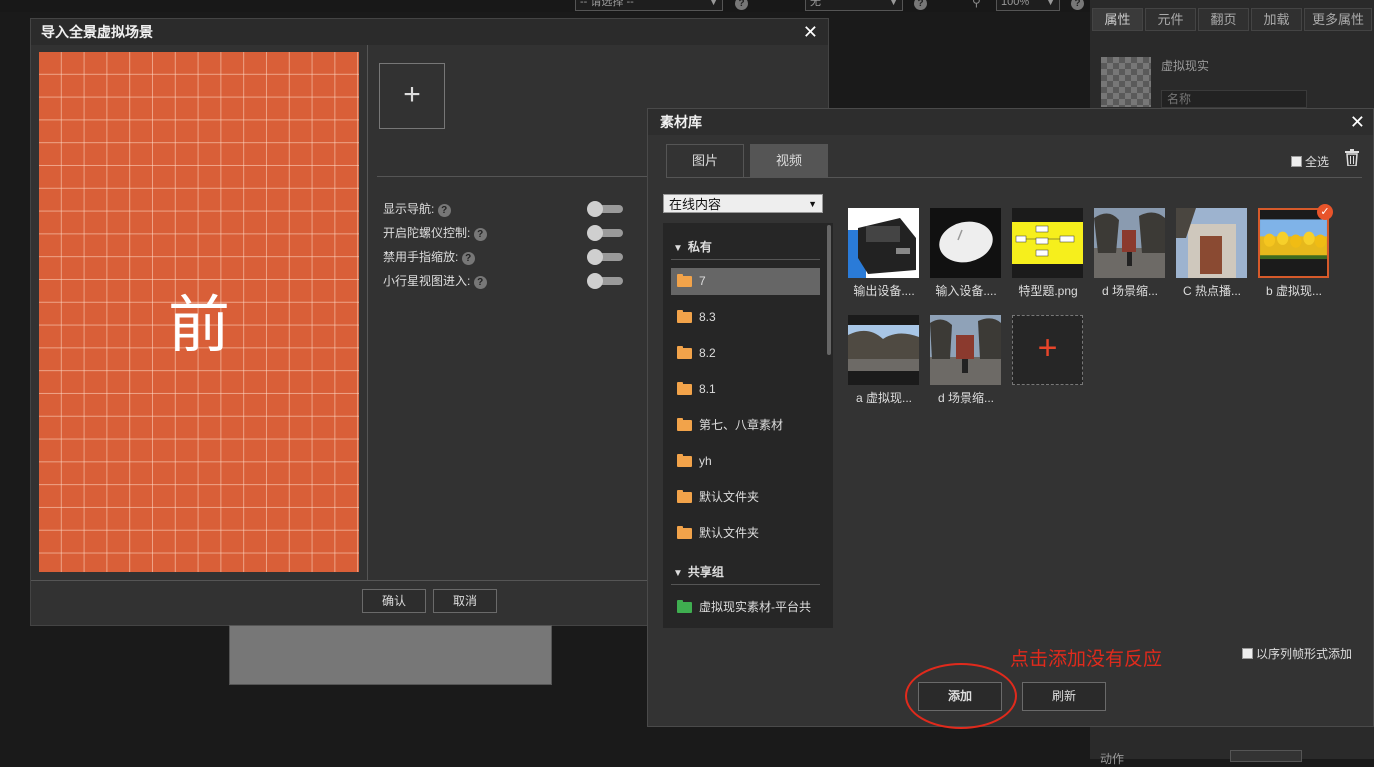 The height and width of the screenshot is (767, 1374). What do you see at coordinates (743, 203) in the screenshot?
I see `source-select: 在线内容 ▼` at bounding box center [743, 203].